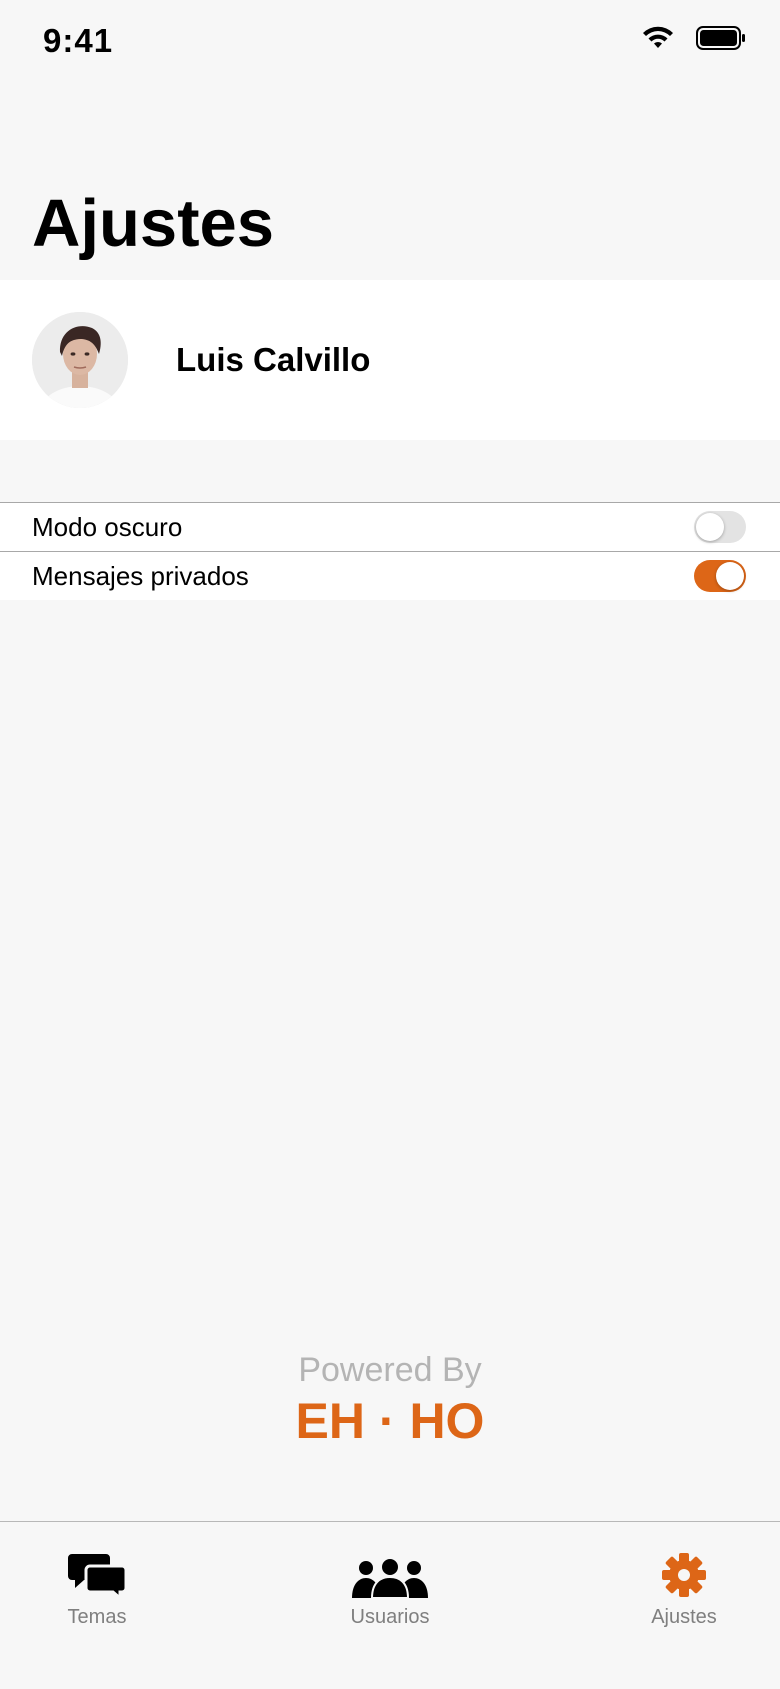  I want to click on powered-by-text: Powered By, so click(390, 1370).